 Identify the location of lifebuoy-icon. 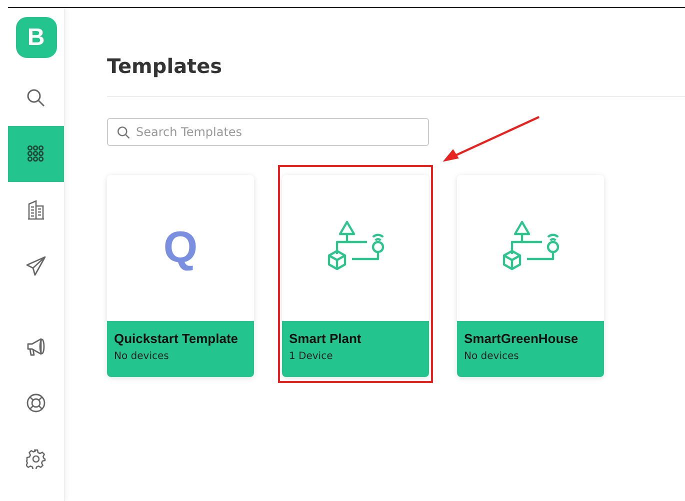
(36, 403).